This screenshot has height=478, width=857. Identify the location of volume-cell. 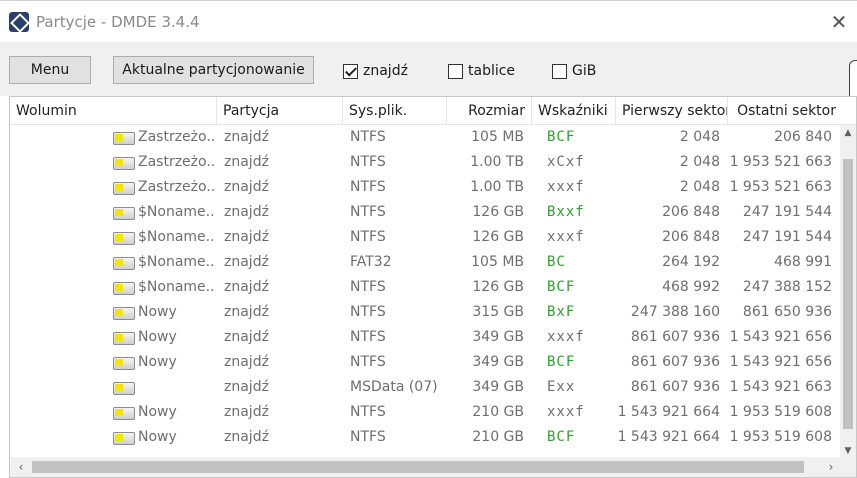
(176, 387).